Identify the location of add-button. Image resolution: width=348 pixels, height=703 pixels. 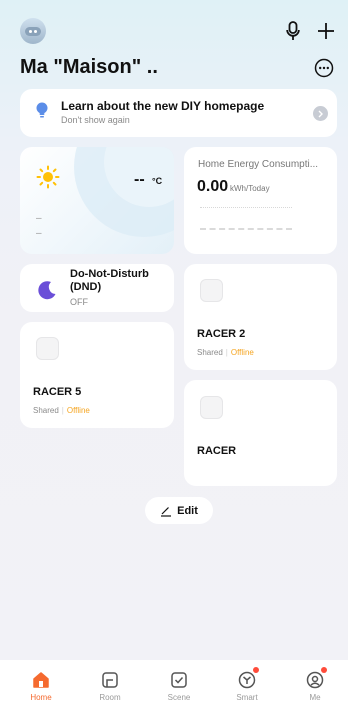
(326, 31).